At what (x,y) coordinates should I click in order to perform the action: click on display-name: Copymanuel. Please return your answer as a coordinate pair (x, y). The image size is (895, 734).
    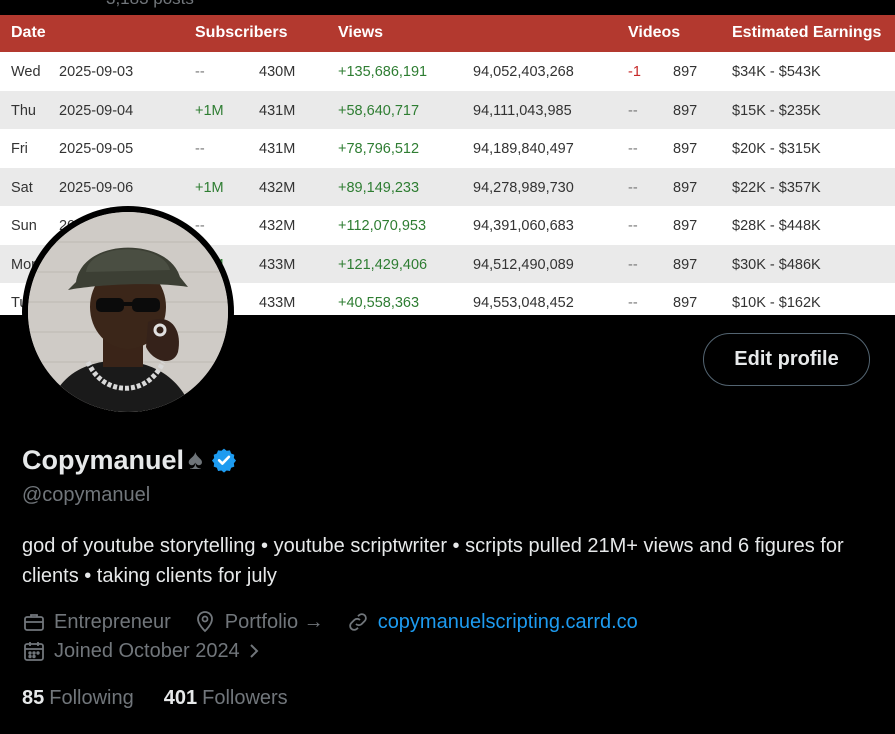
    Looking at the image, I should click on (103, 459).